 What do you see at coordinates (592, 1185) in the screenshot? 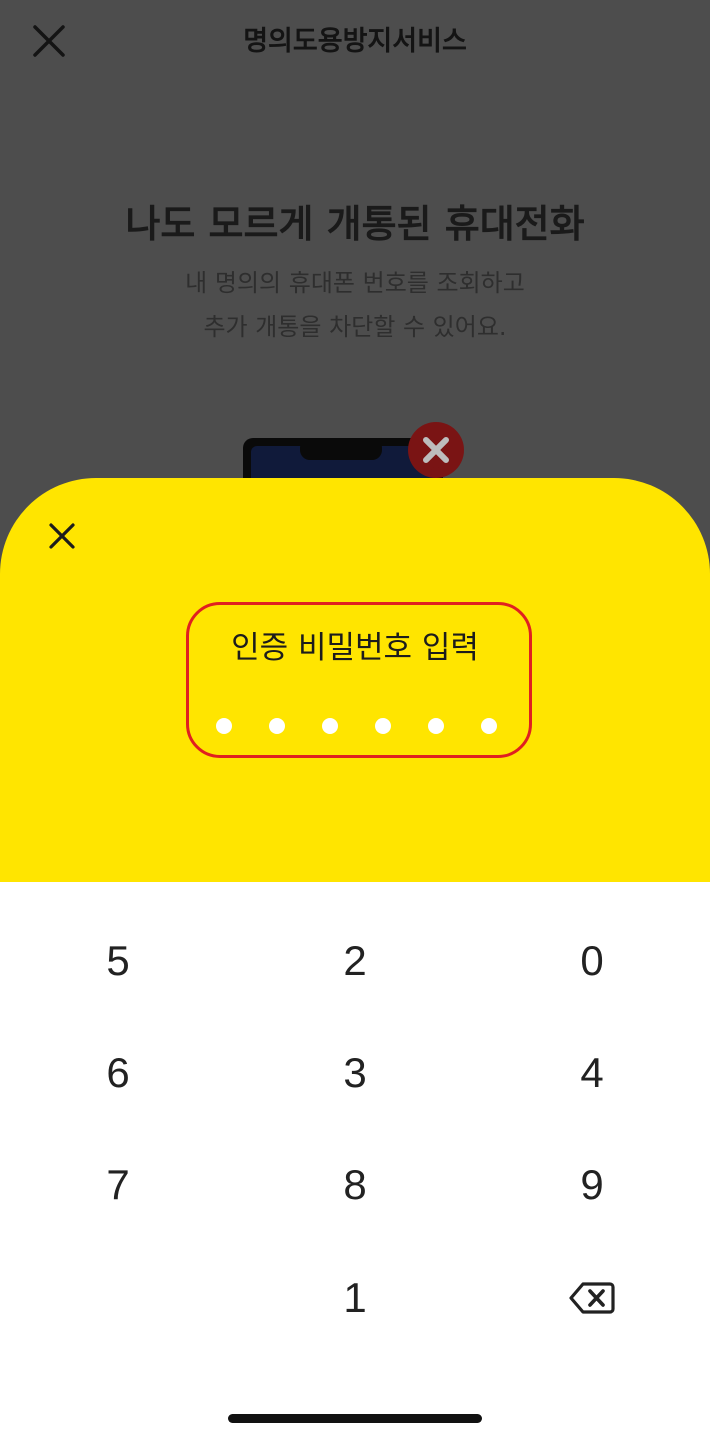
I see `keypad-key-9: 9` at bounding box center [592, 1185].